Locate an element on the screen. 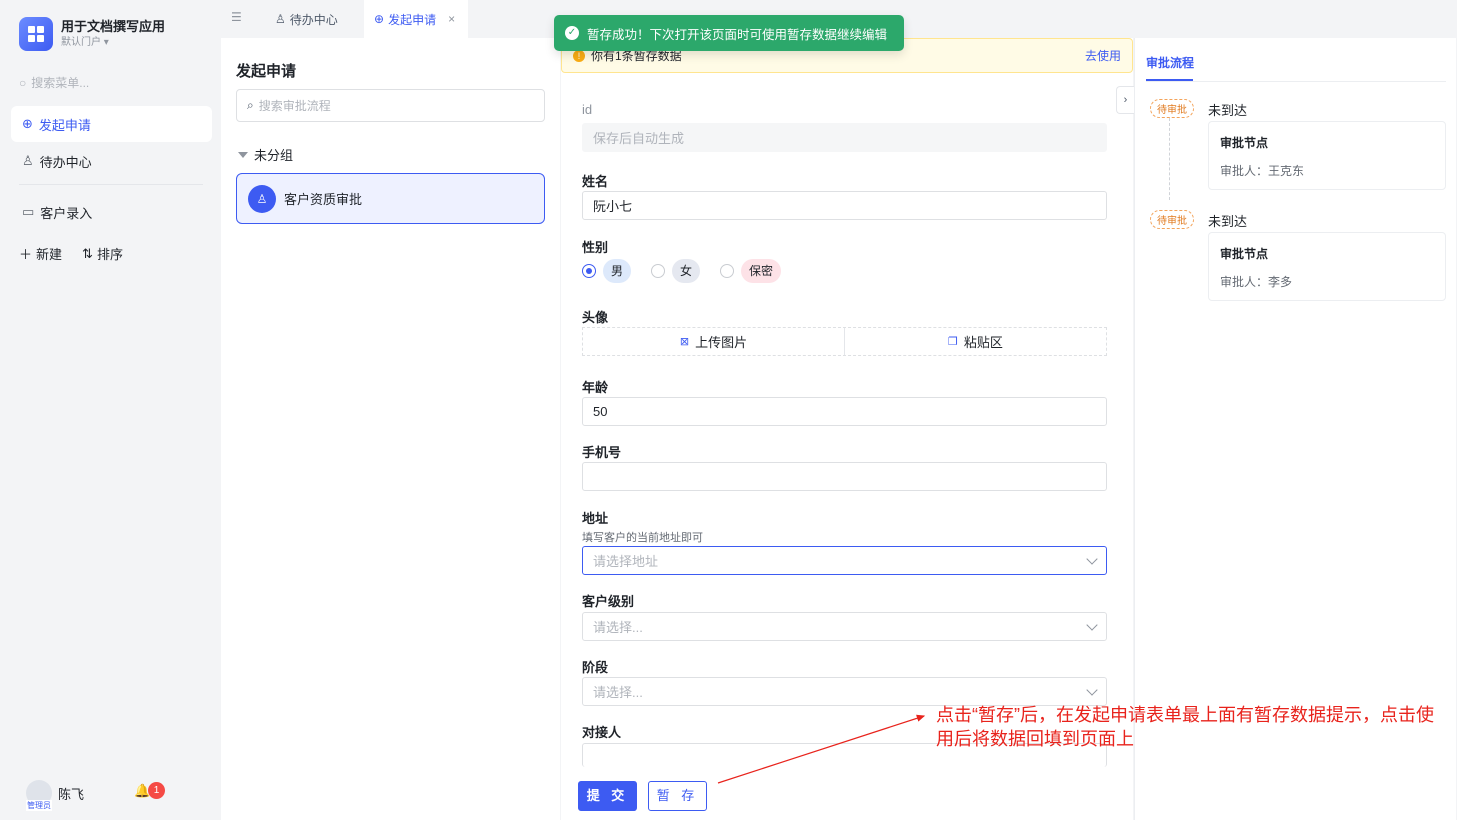  address-label: 地址 is located at coordinates (595, 518).